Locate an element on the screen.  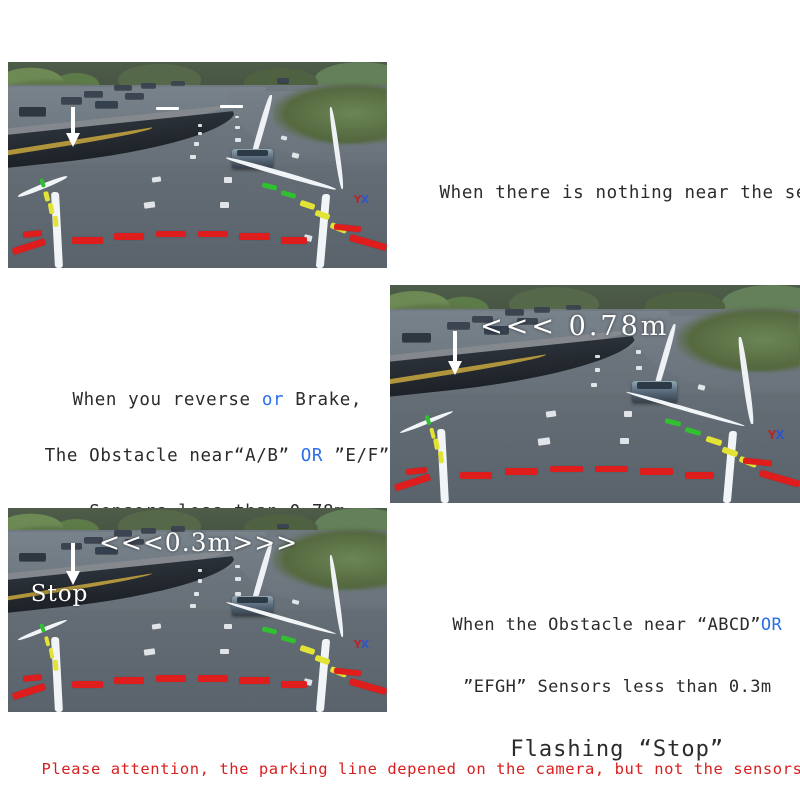
camera-view-no-obstacle: YX is located at coordinates (197, 165).